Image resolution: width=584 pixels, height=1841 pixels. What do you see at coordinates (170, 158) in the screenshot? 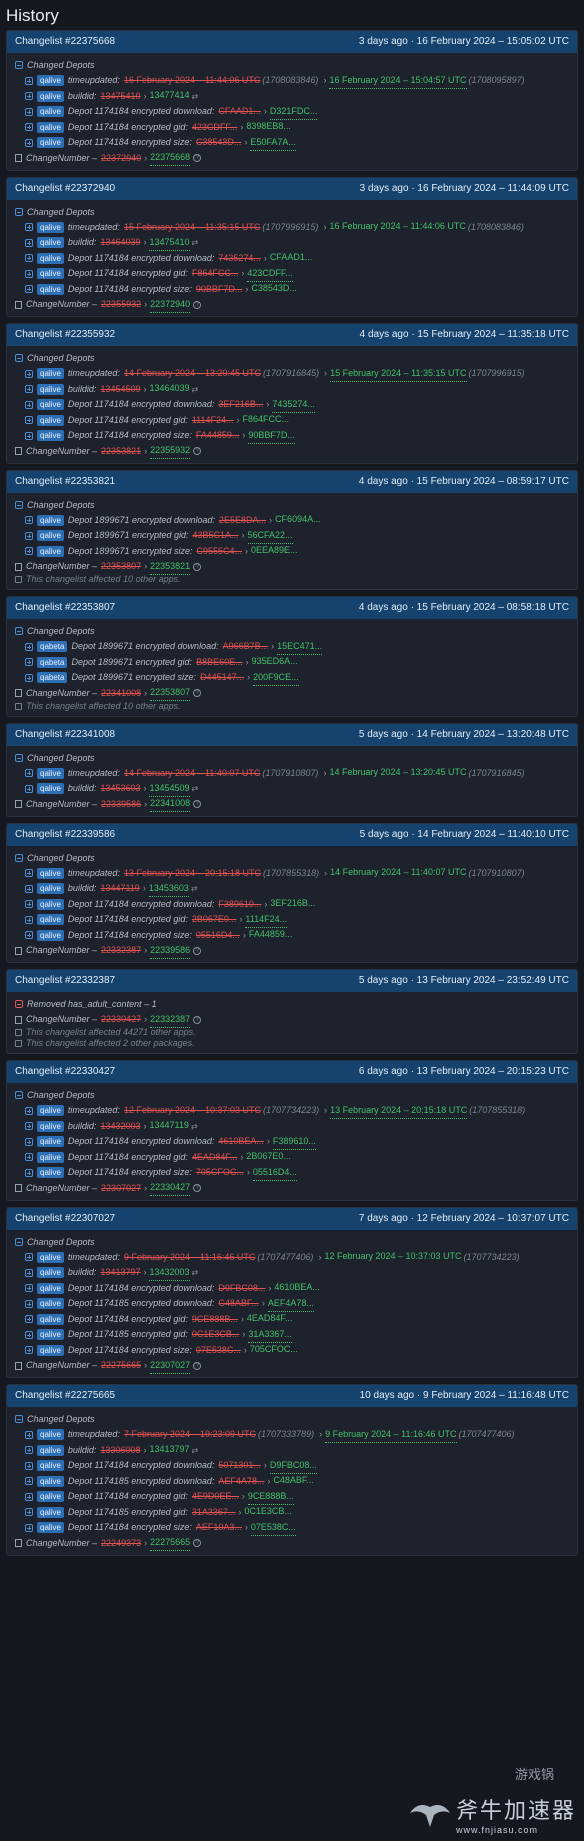
I see `change-number-new: 22375668` at bounding box center [170, 158].